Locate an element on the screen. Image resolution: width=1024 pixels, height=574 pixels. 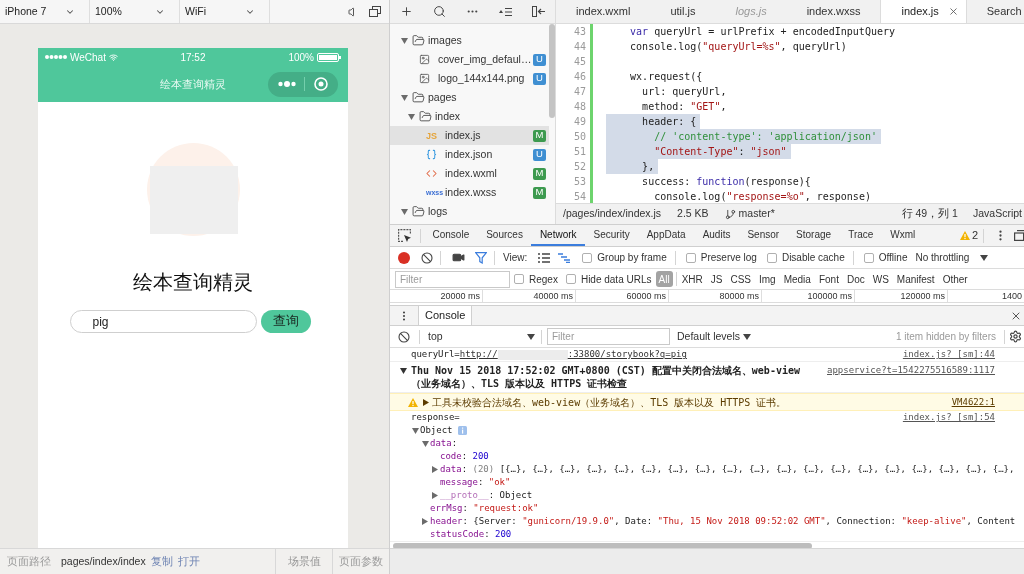
record-icon is located at coordinates (404, 257).